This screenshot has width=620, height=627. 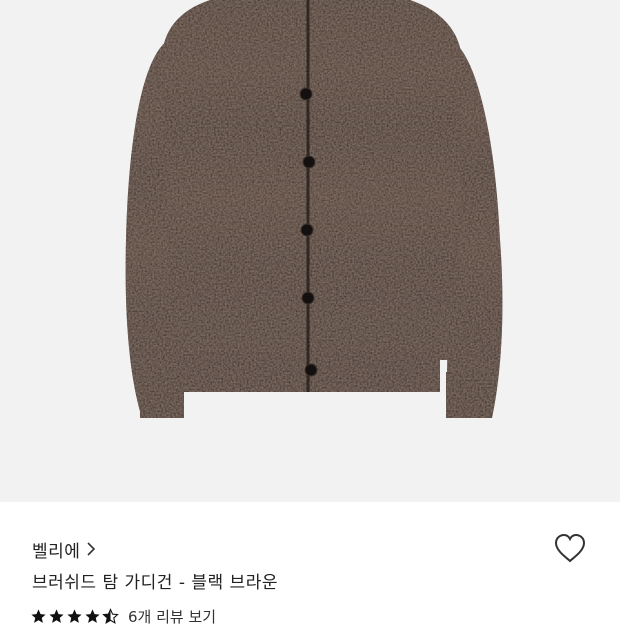 I want to click on chevron-right-icon, so click(x=91, y=549).